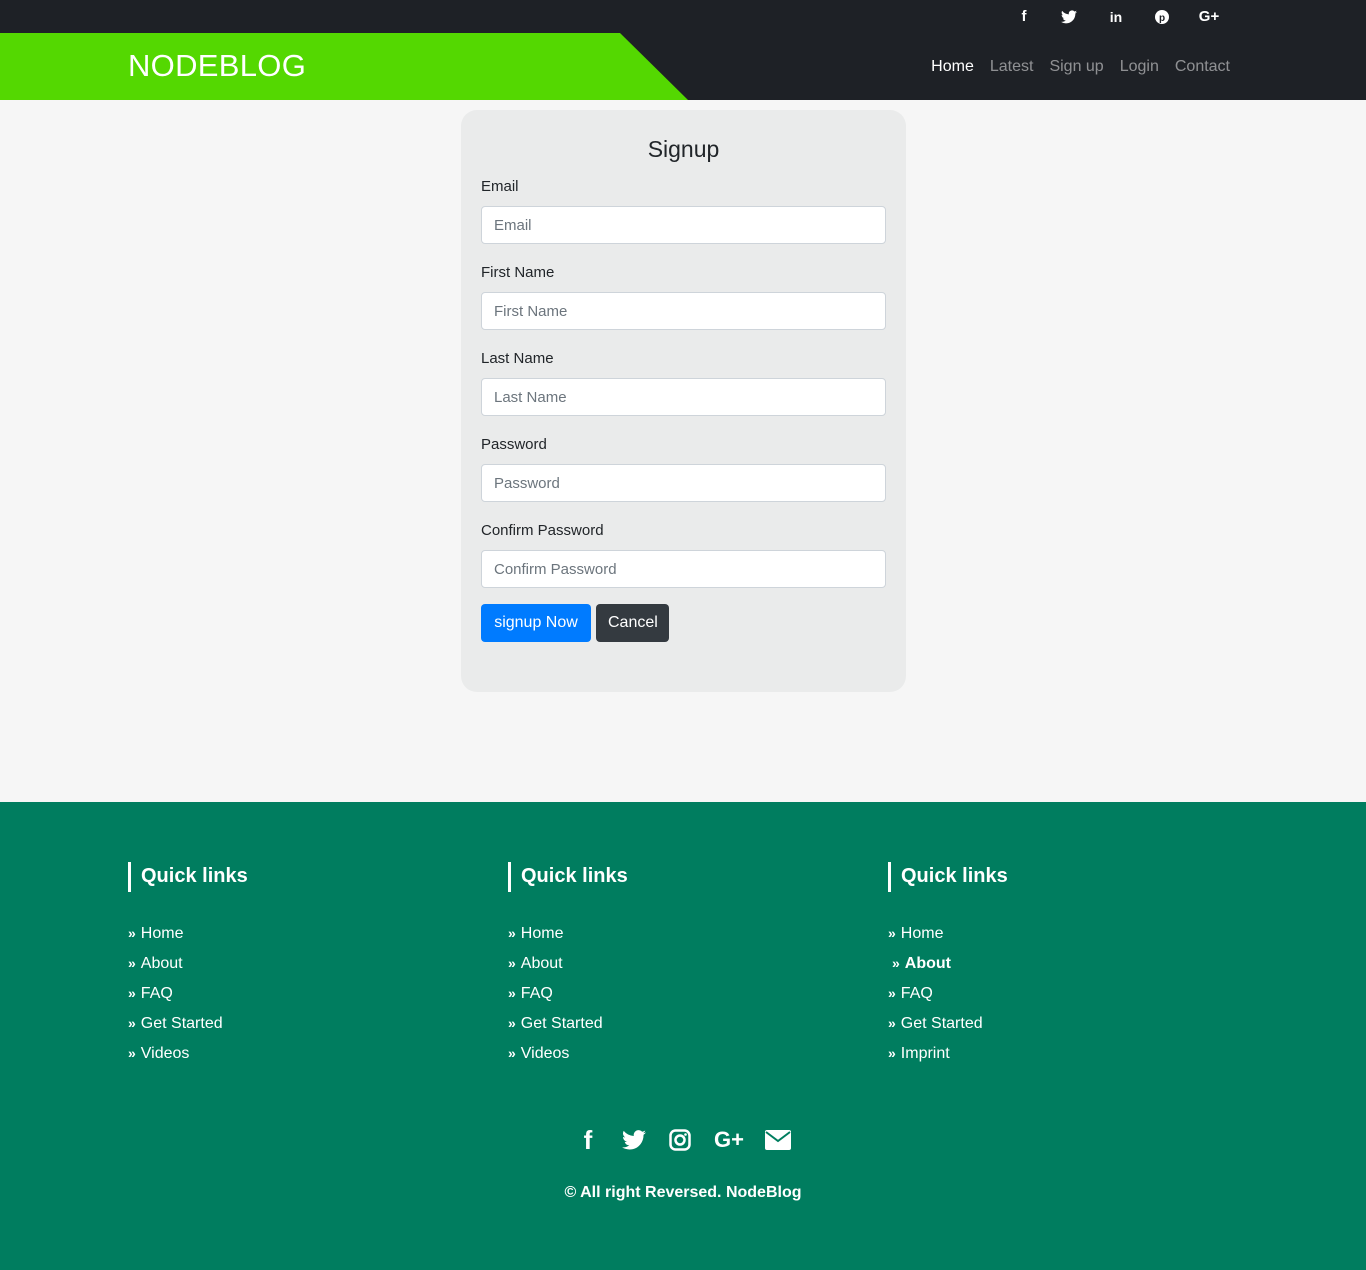 The image size is (1366, 1270). I want to click on first-name-label: First Name, so click(518, 272).